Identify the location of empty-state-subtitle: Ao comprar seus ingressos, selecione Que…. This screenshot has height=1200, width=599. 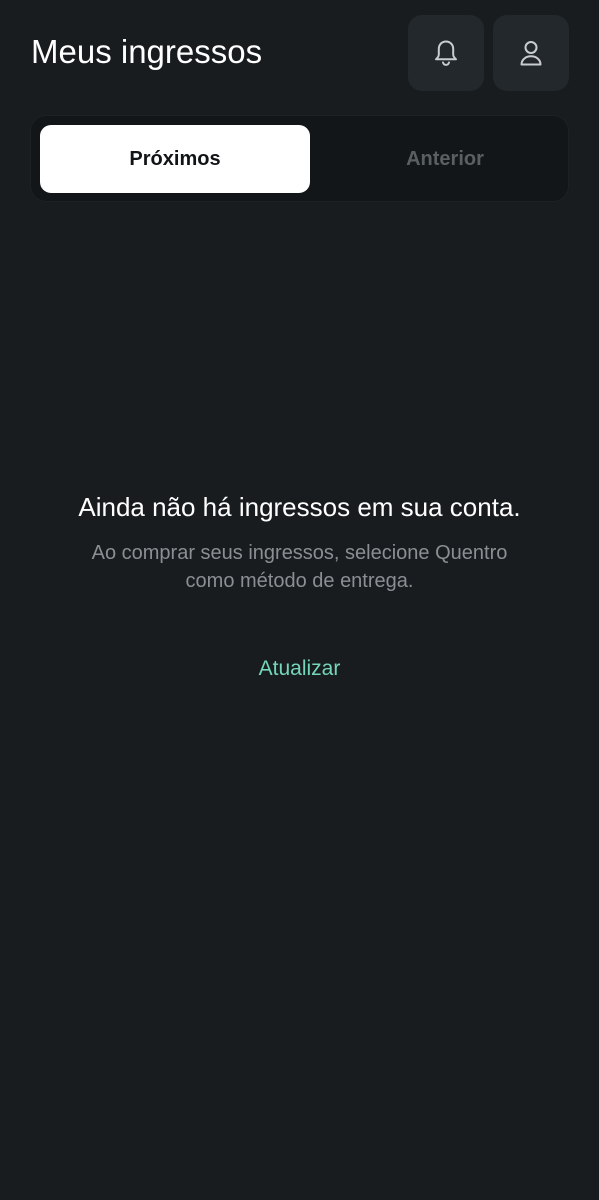
(299, 567).